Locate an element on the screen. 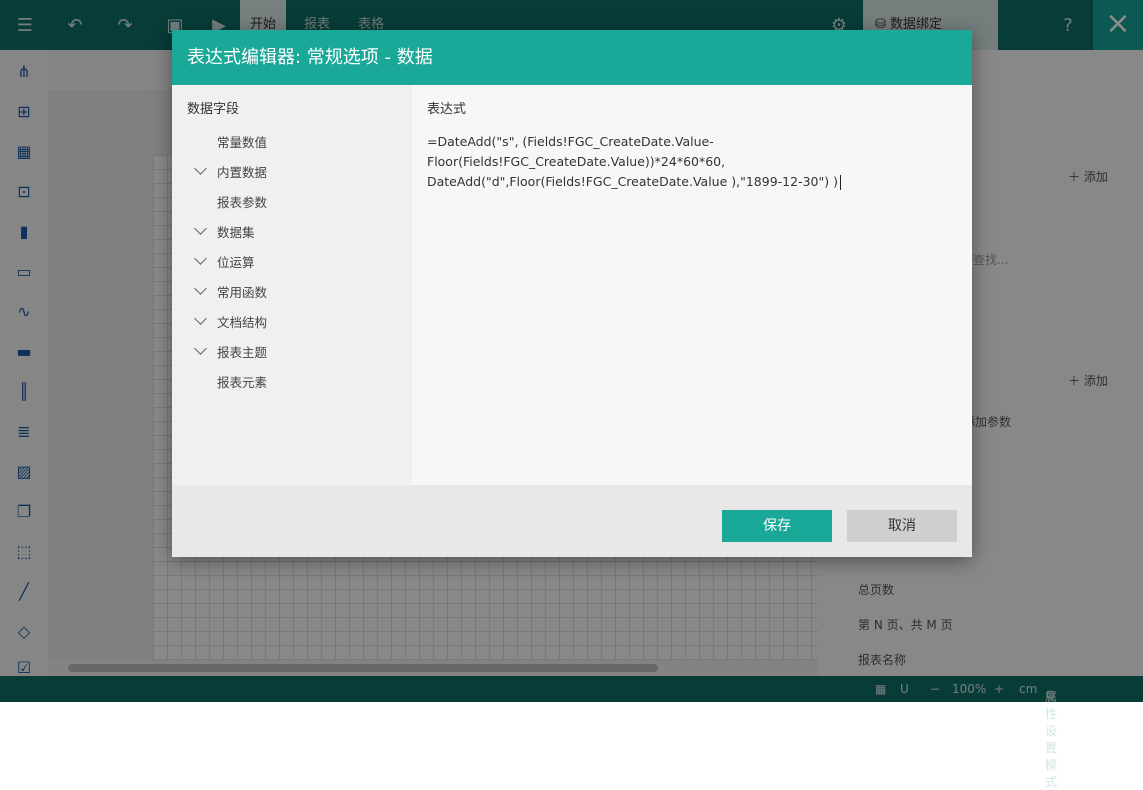 Image resolution: width=1143 pixels, height=790 pixels. tree-item: 报表主题 is located at coordinates (292, 352).